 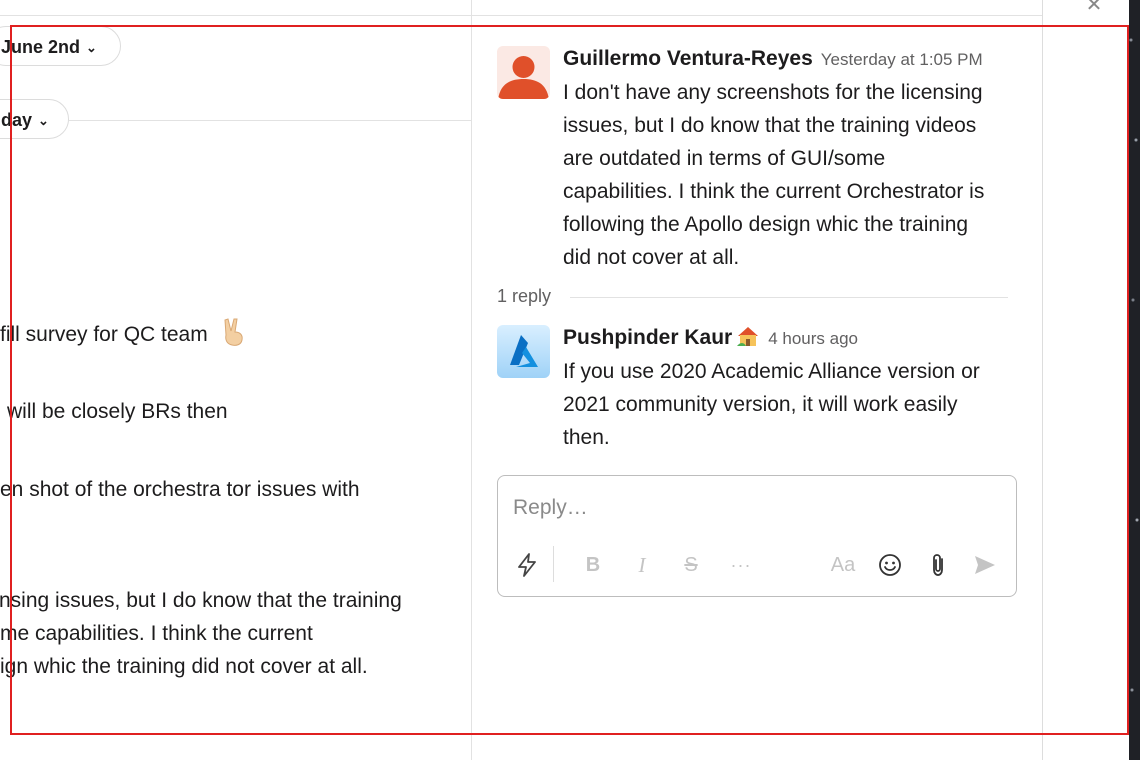 I want to click on reply-input, so click(x=758, y=508).